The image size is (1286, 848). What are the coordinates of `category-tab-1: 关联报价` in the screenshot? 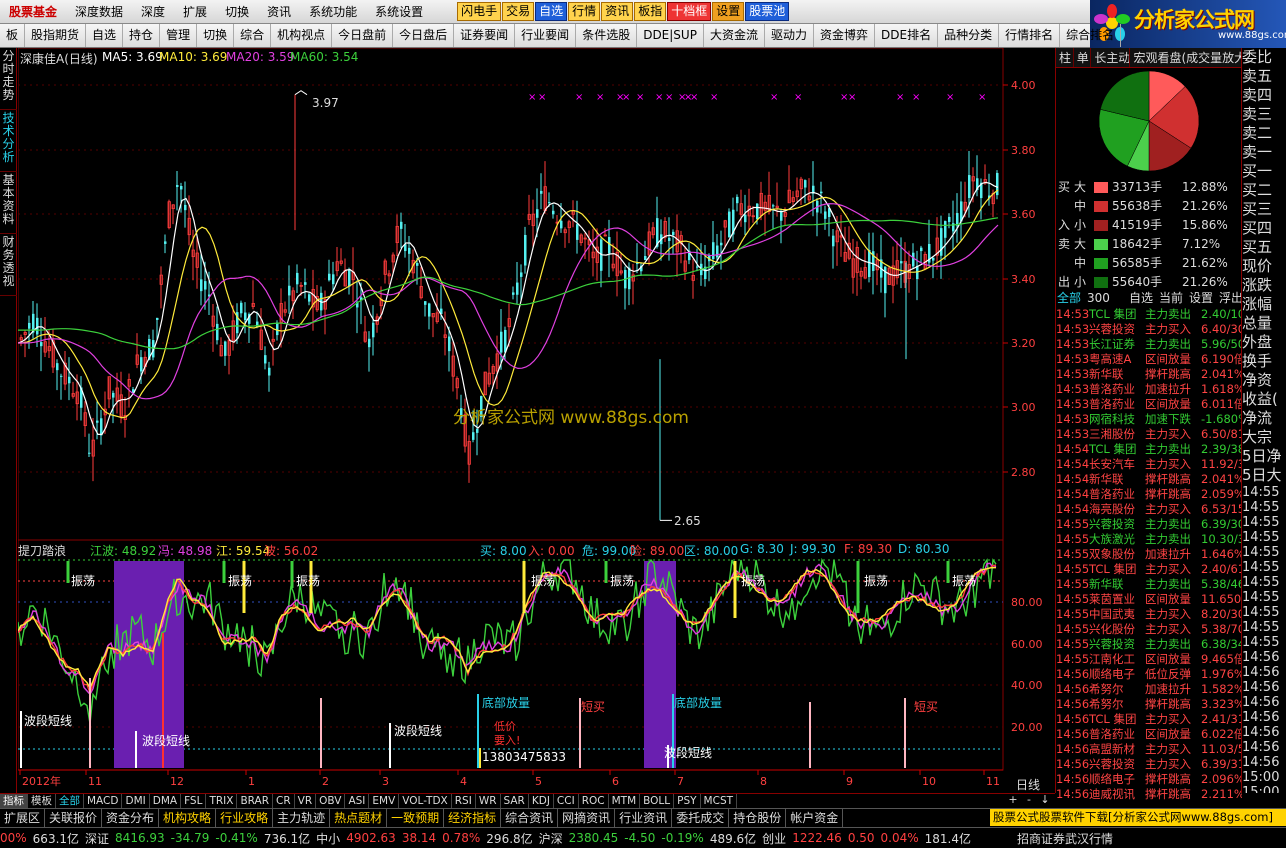 It's located at (74, 818).